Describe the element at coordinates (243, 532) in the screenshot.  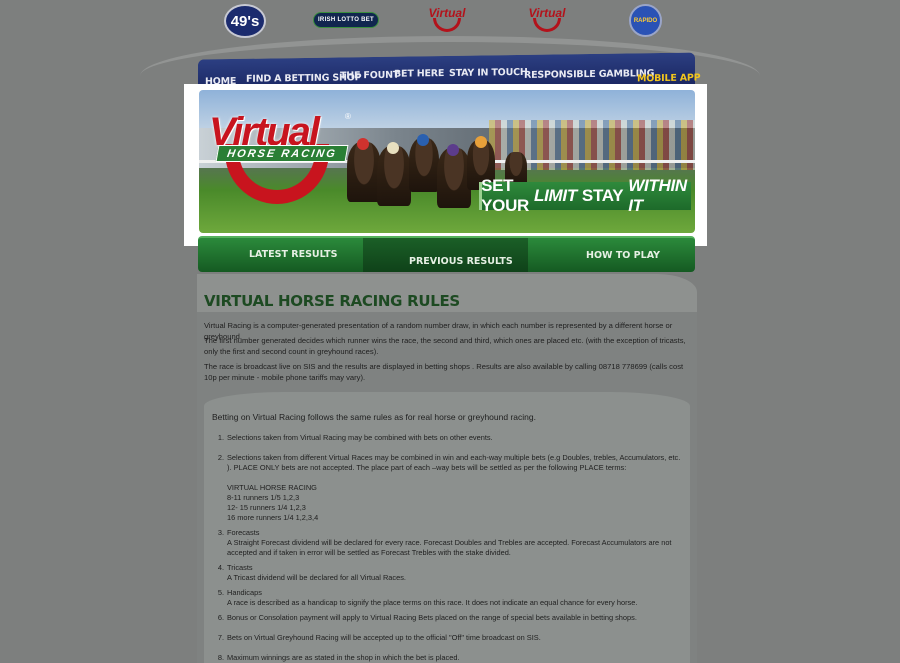
I see `rule-line: Forecasts` at that location.